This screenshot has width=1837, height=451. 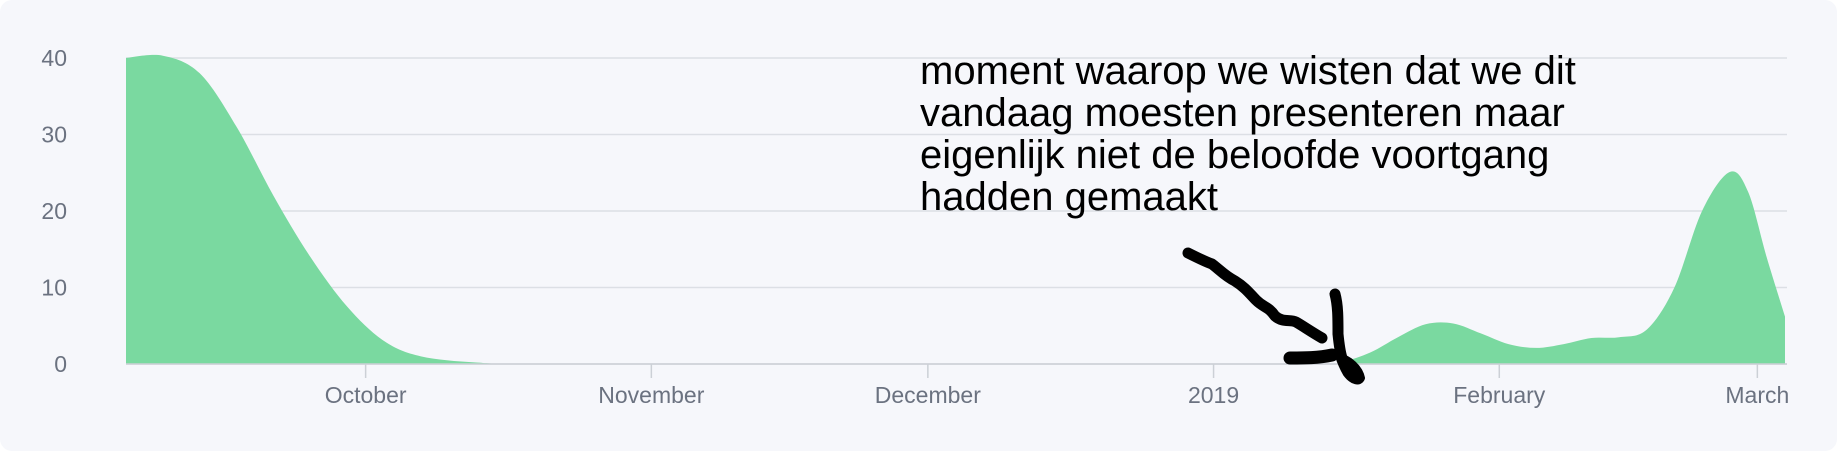 I want to click on hand-drawn-arrow, so click(x=1273, y=316).